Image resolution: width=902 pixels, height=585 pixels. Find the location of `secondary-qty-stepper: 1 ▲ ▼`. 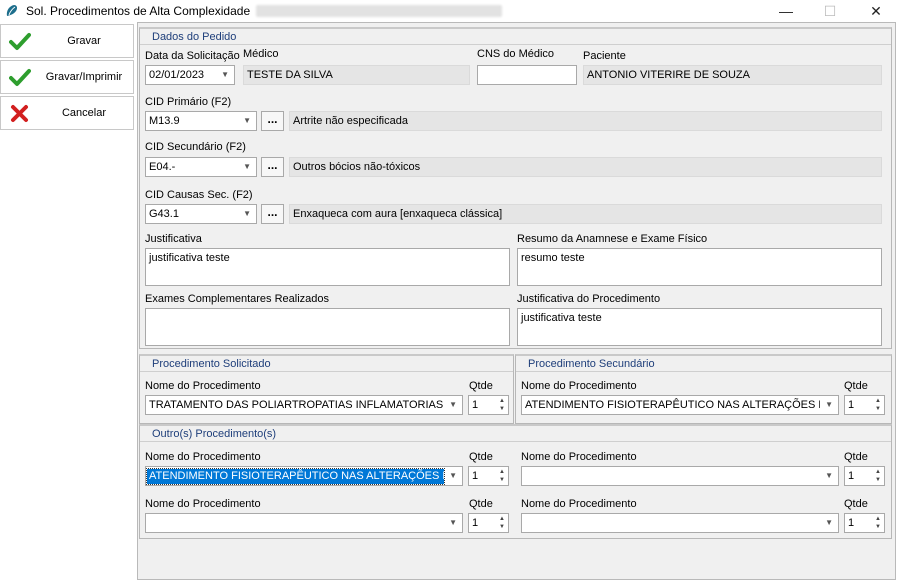

secondary-qty-stepper: 1 ▲ ▼ is located at coordinates (864, 405).